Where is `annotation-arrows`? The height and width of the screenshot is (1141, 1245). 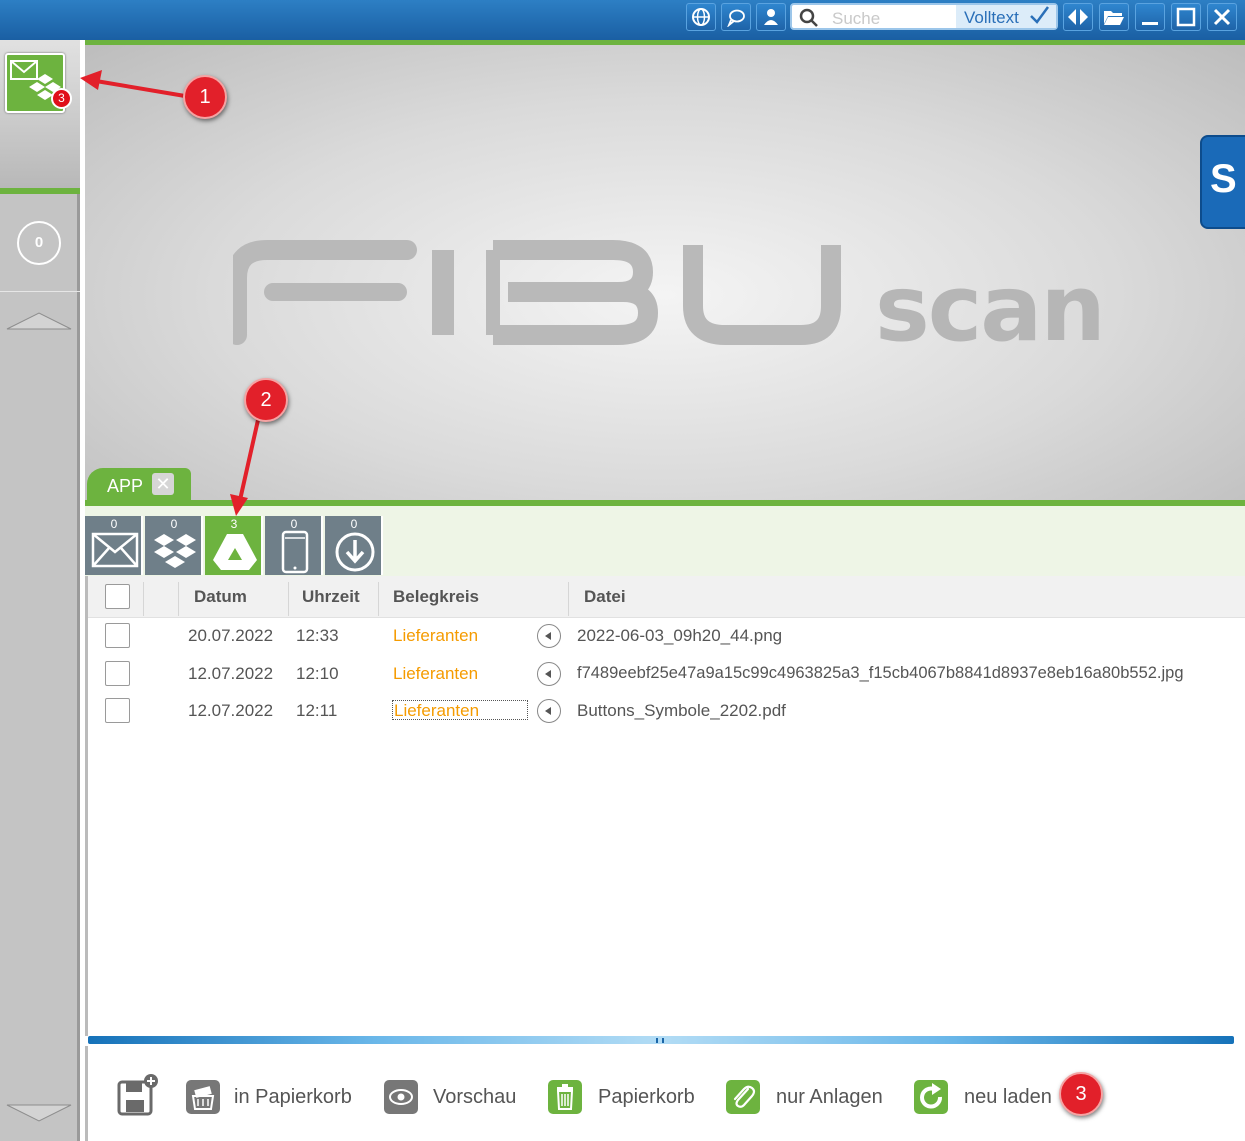
annotation-arrows is located at coordinates (170, 293).